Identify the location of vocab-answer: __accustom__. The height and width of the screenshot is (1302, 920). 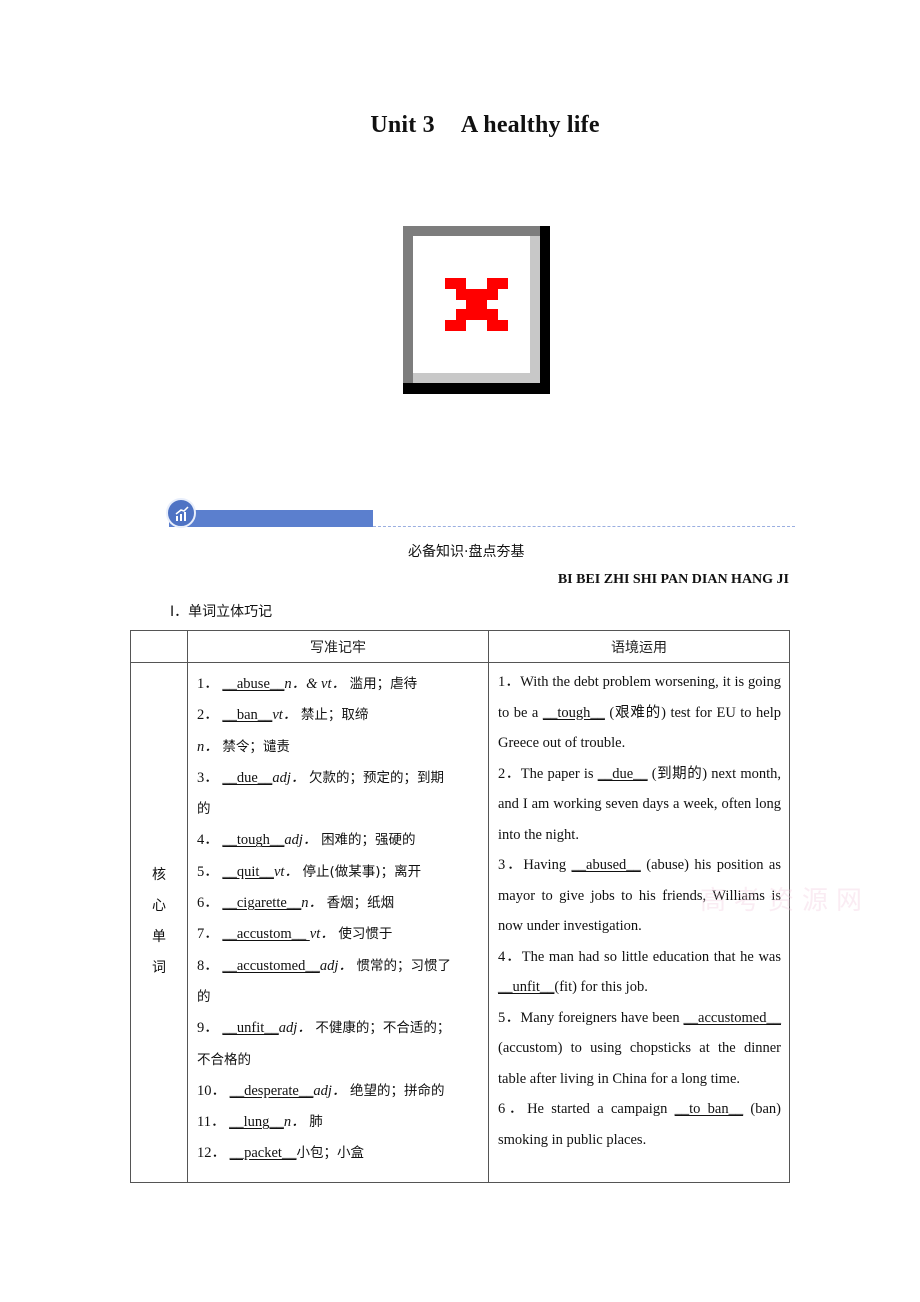
(266, 934).